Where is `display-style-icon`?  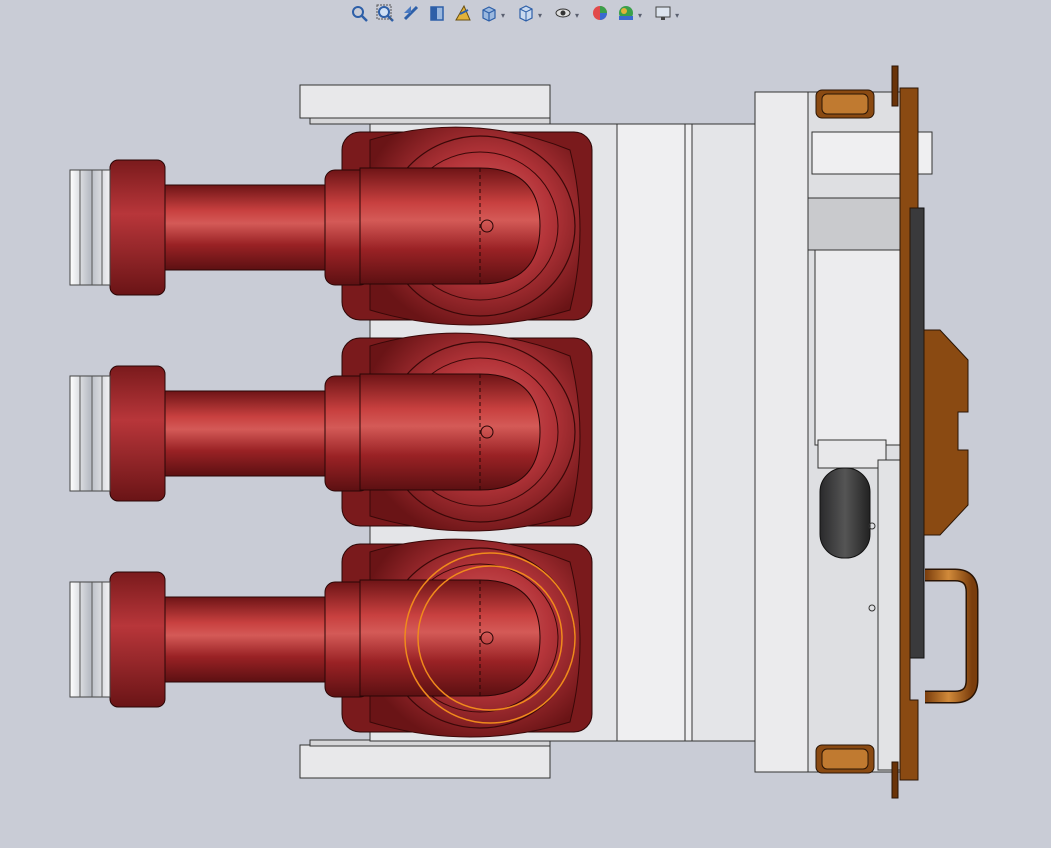
display-style-icon is located at coordinates (526, 15).